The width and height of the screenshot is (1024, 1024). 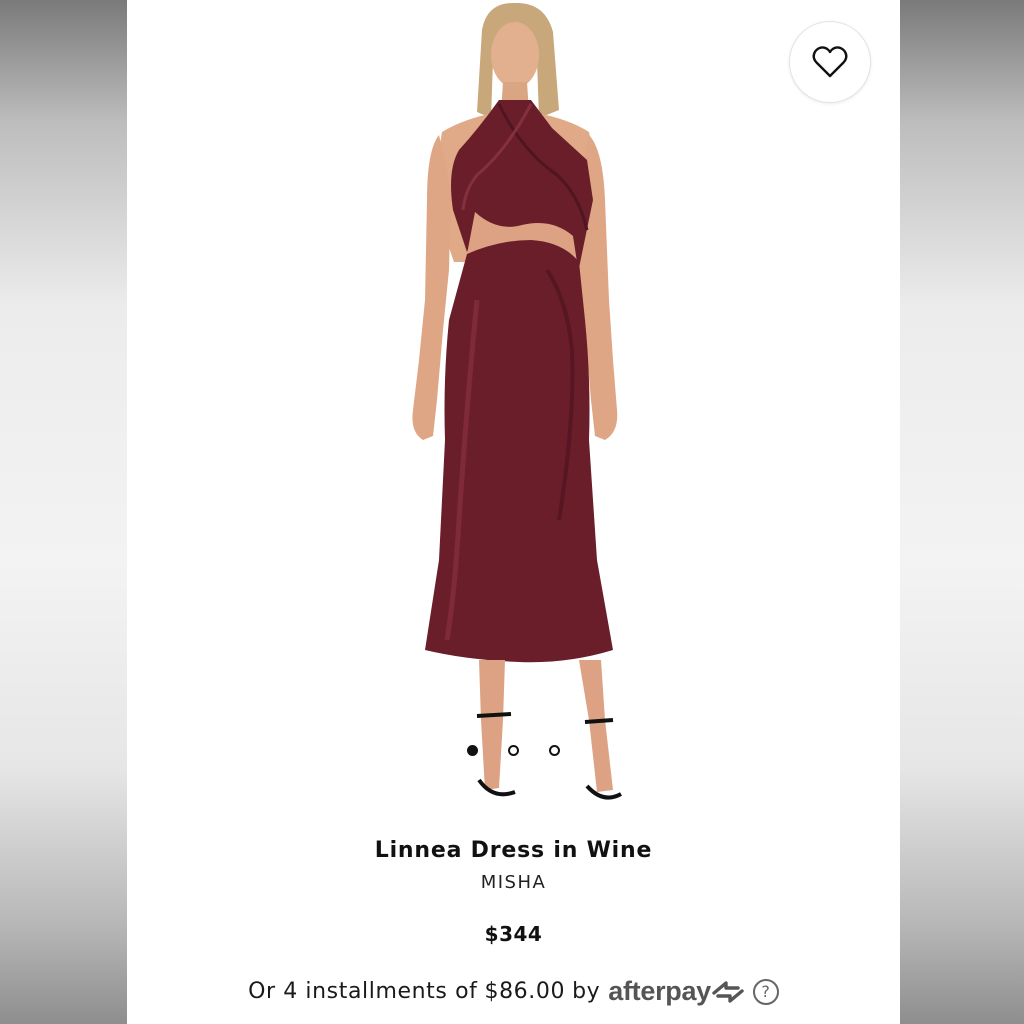 I want to click on installments-by: by, so click(x=586, y=991).